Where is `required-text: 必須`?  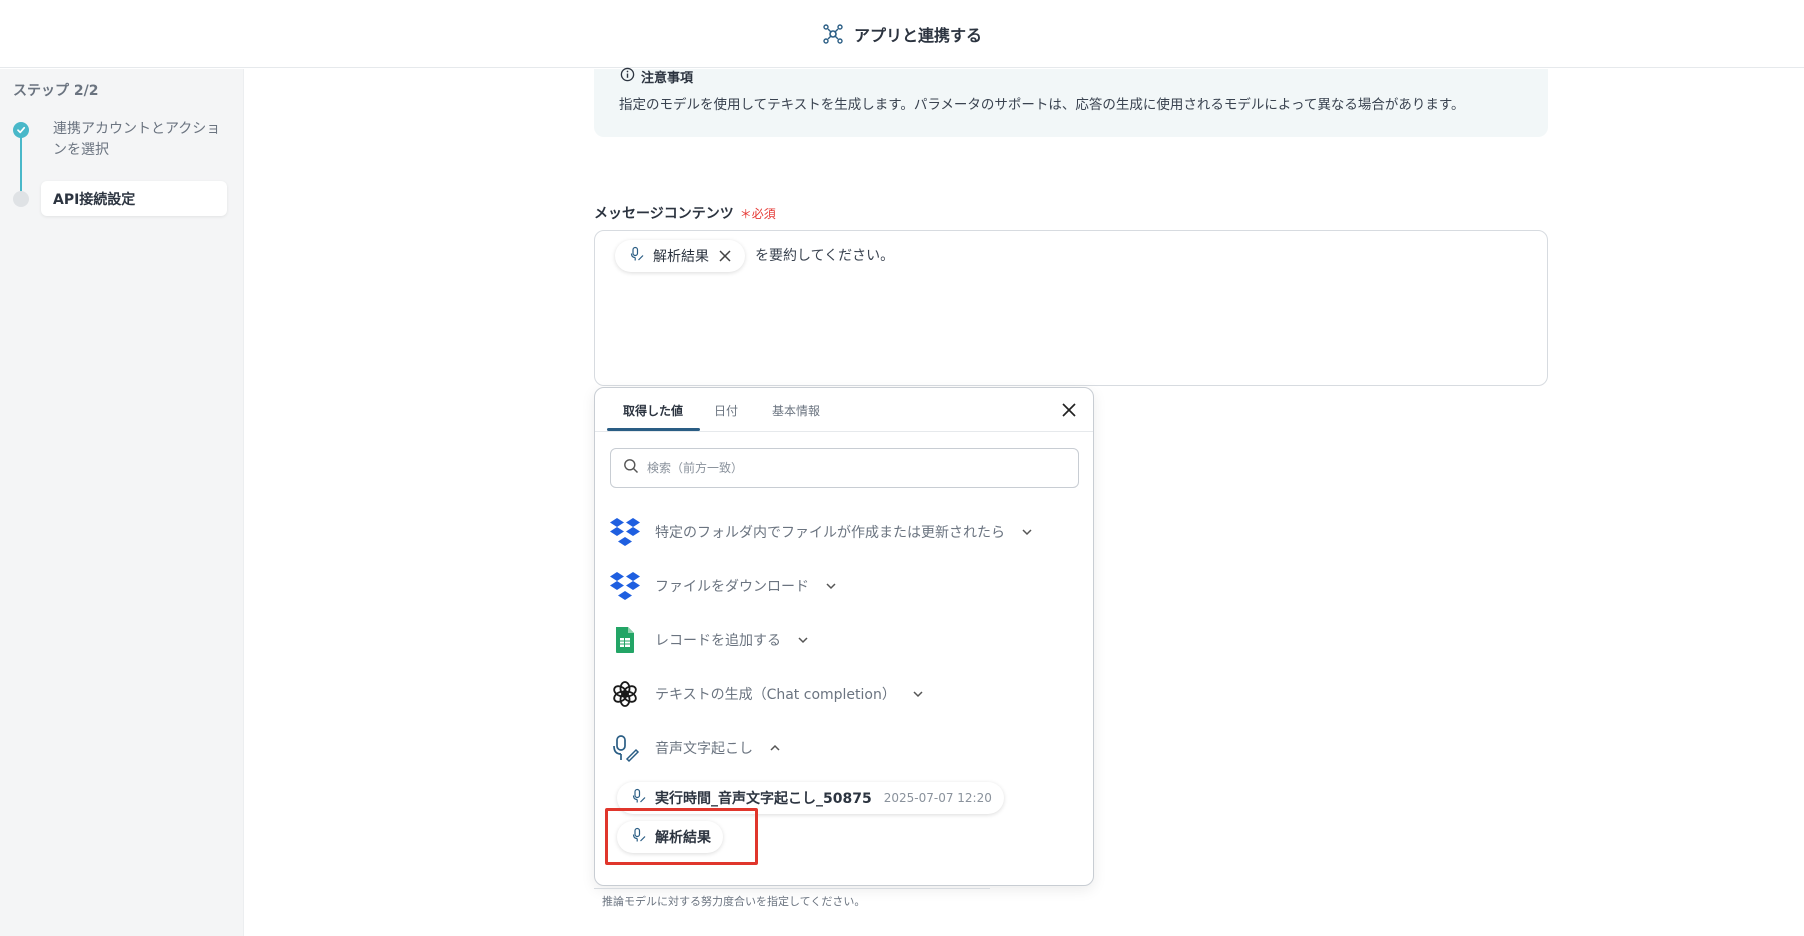 required-text: 必須 is located at coordinates (763, 213).